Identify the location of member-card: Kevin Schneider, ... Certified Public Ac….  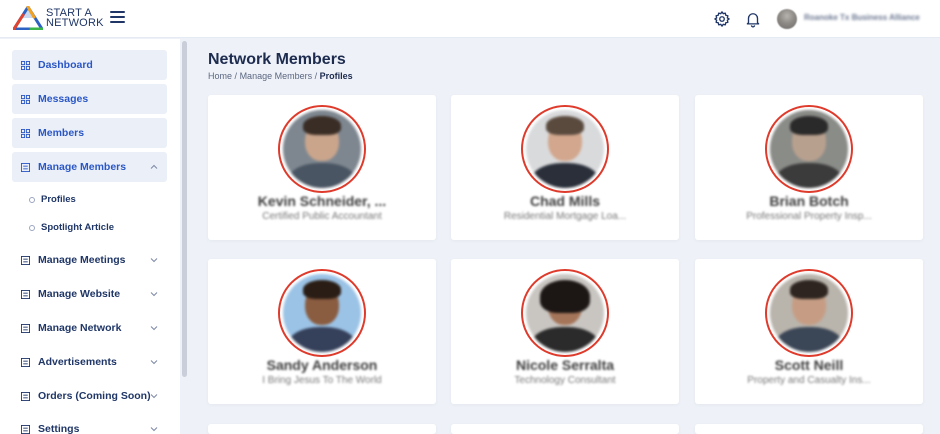
(322, 167).